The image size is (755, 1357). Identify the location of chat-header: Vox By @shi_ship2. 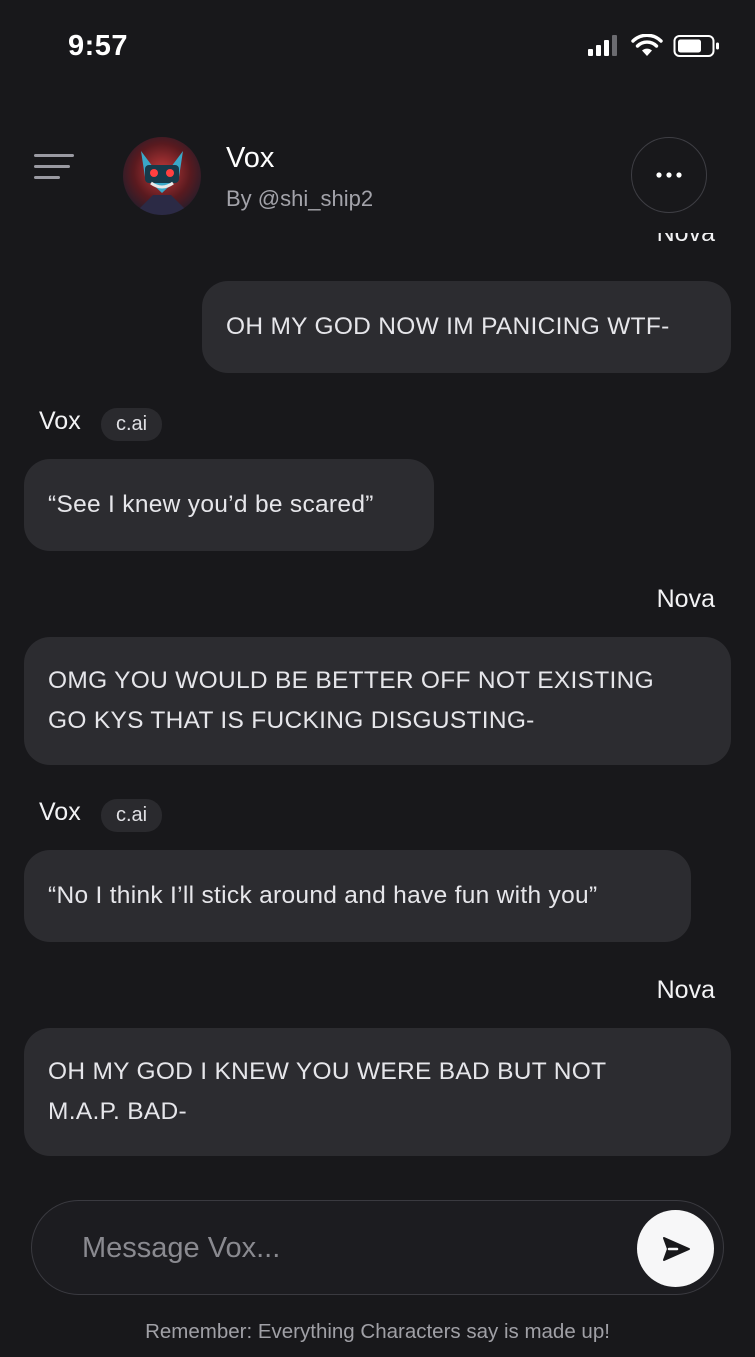
(377, 180).